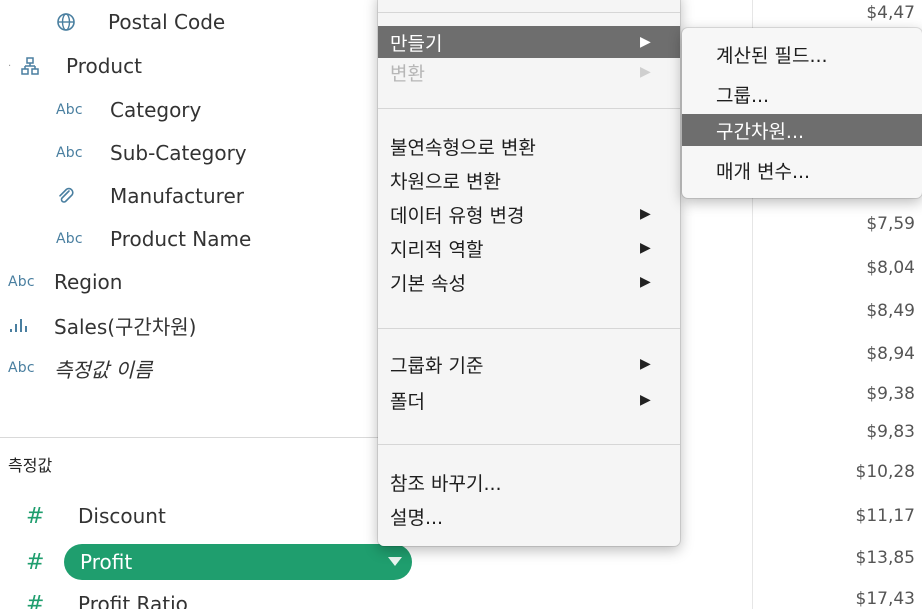  What do you see at coordinates (106, 562) in the screenshot?
I see `field-label: Profit` at bounding box center [106, 562].